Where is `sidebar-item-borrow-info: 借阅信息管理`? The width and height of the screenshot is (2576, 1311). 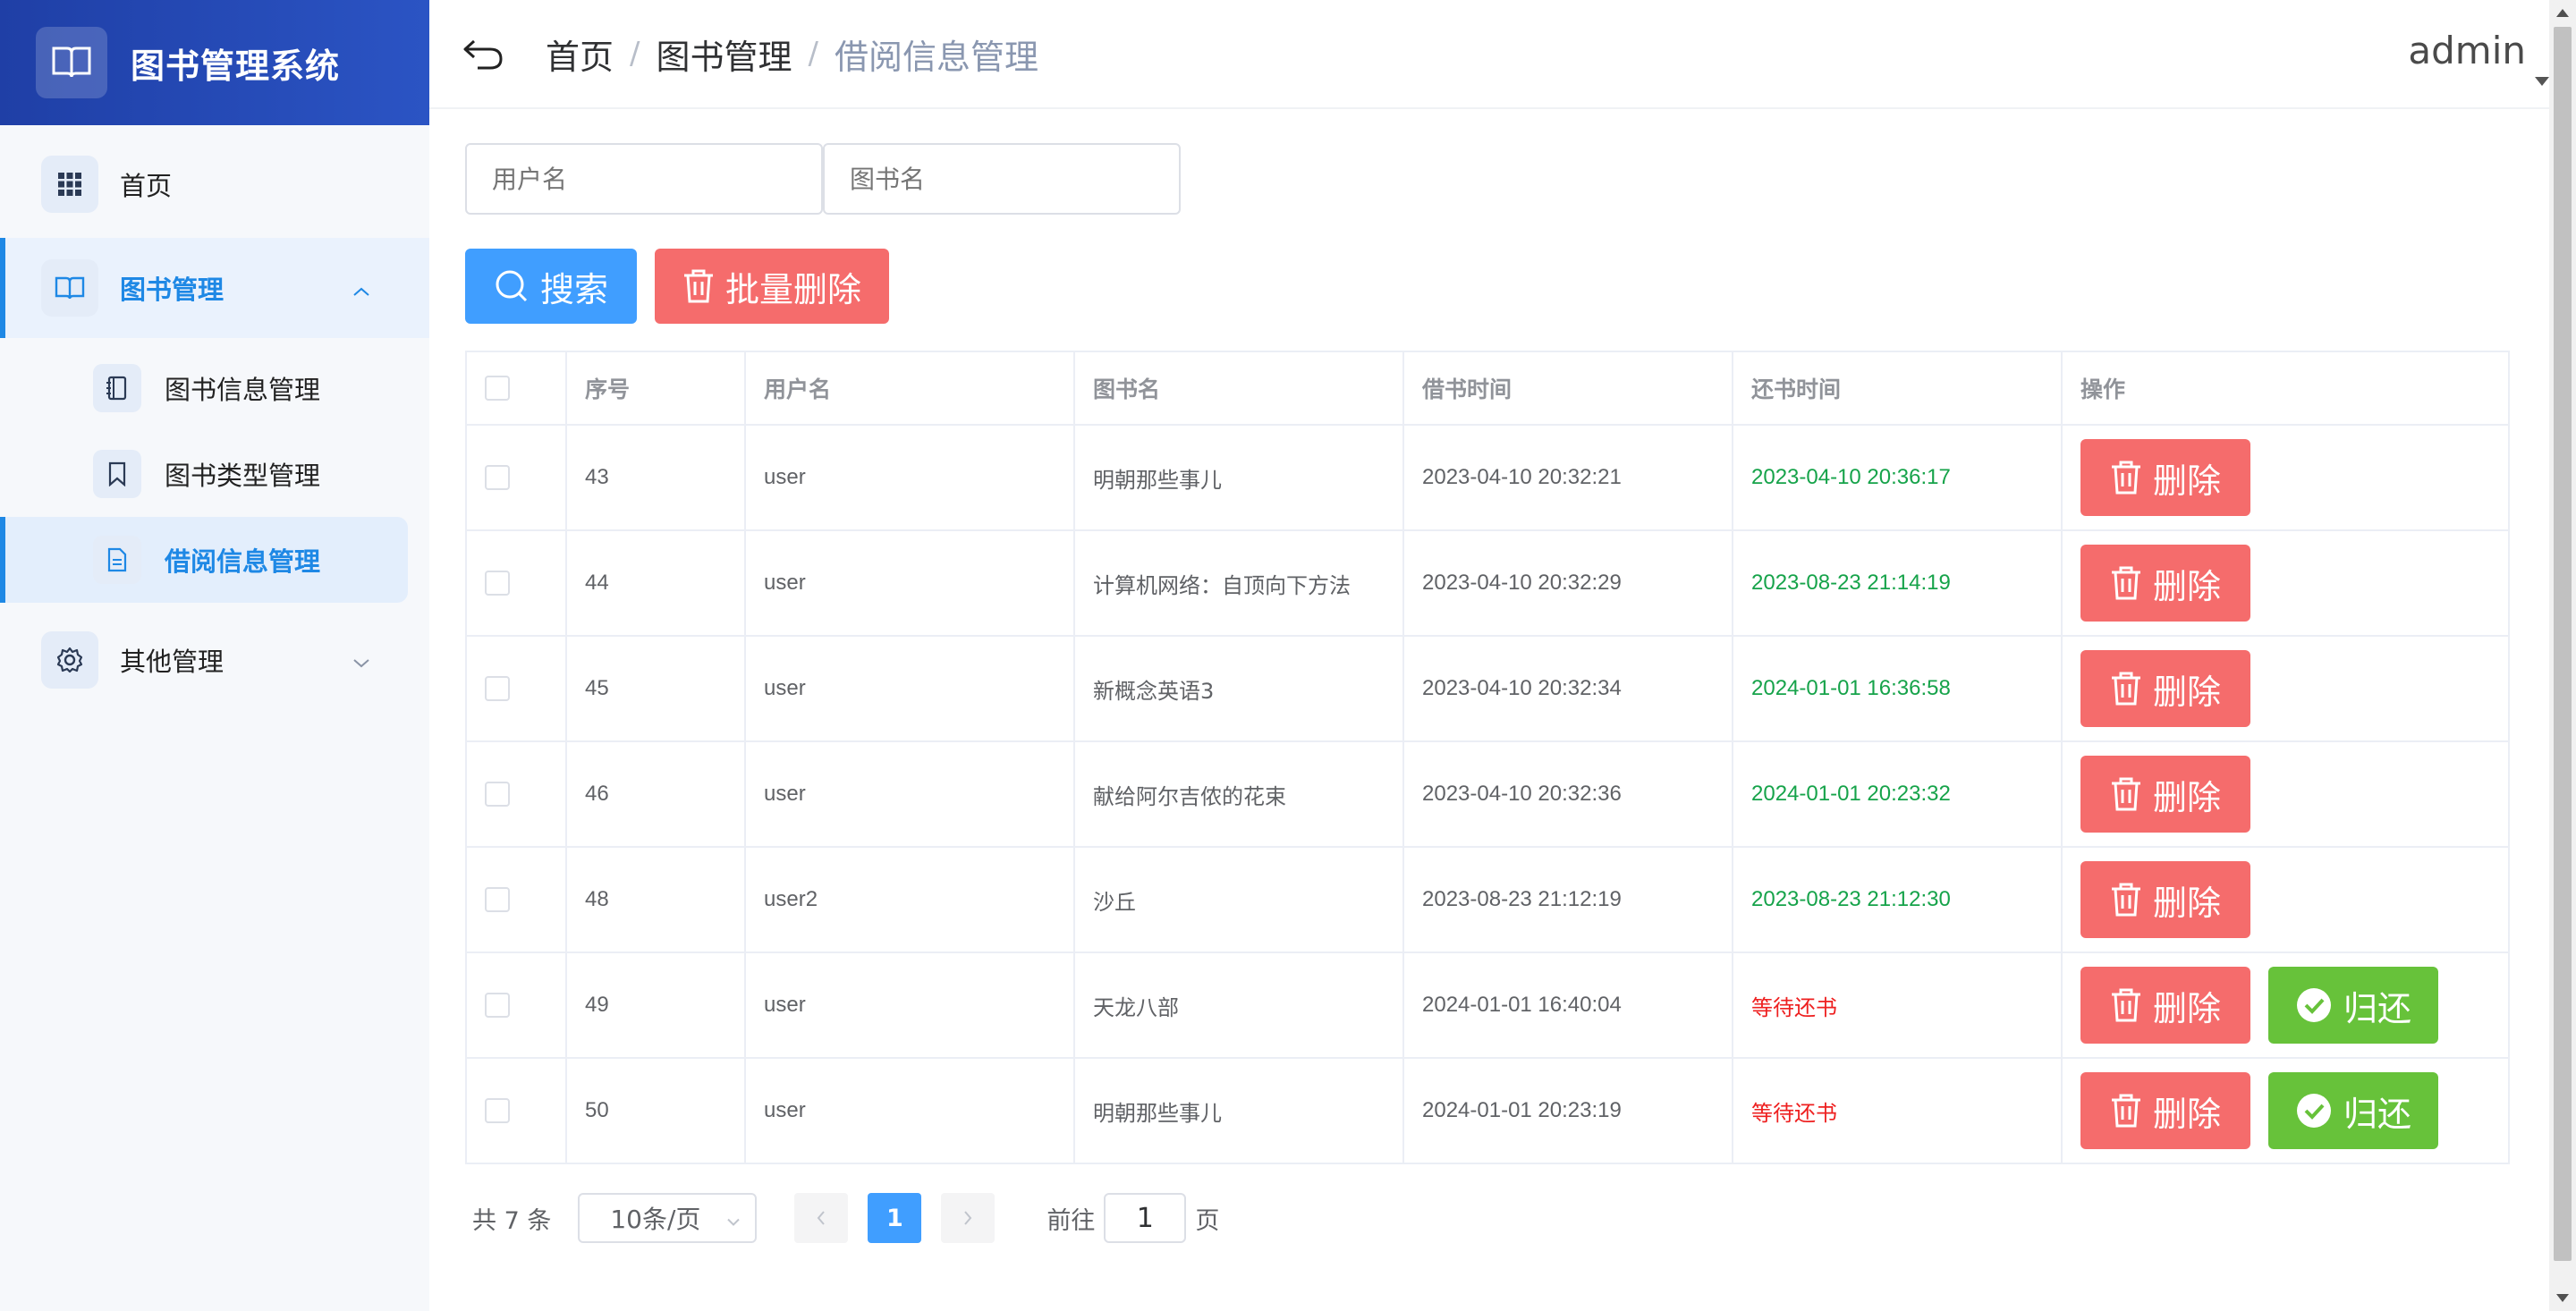
sidebar-item-borrow-info: 借阅信息管理 is located at coordinates (204, 560).